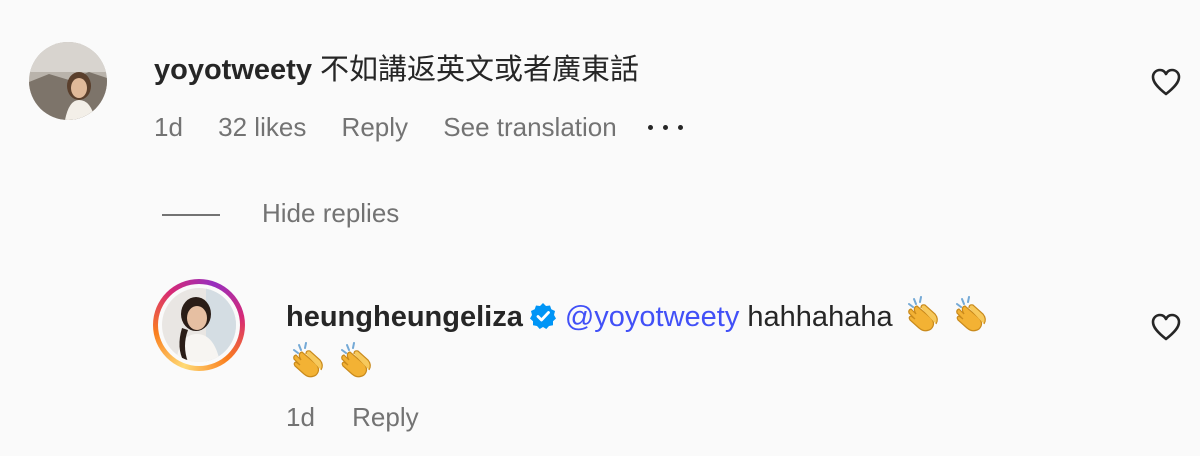 This screenshot has width=1200, height=456. I want to click on reply-photo-icon, so click(199, 325).